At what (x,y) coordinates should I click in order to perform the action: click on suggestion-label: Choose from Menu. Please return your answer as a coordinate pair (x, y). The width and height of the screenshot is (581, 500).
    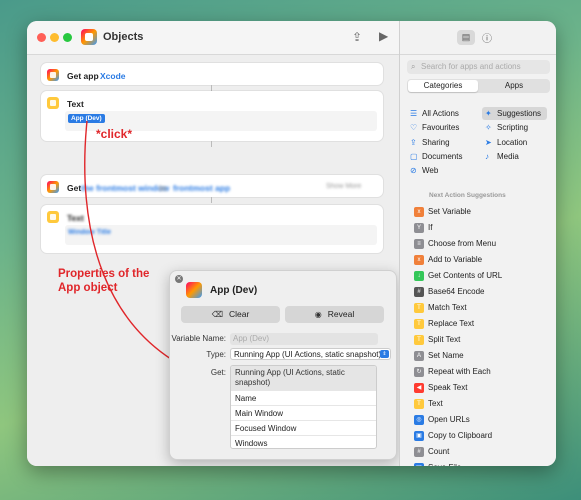
    Looking at the image, I should click on (462, 243).